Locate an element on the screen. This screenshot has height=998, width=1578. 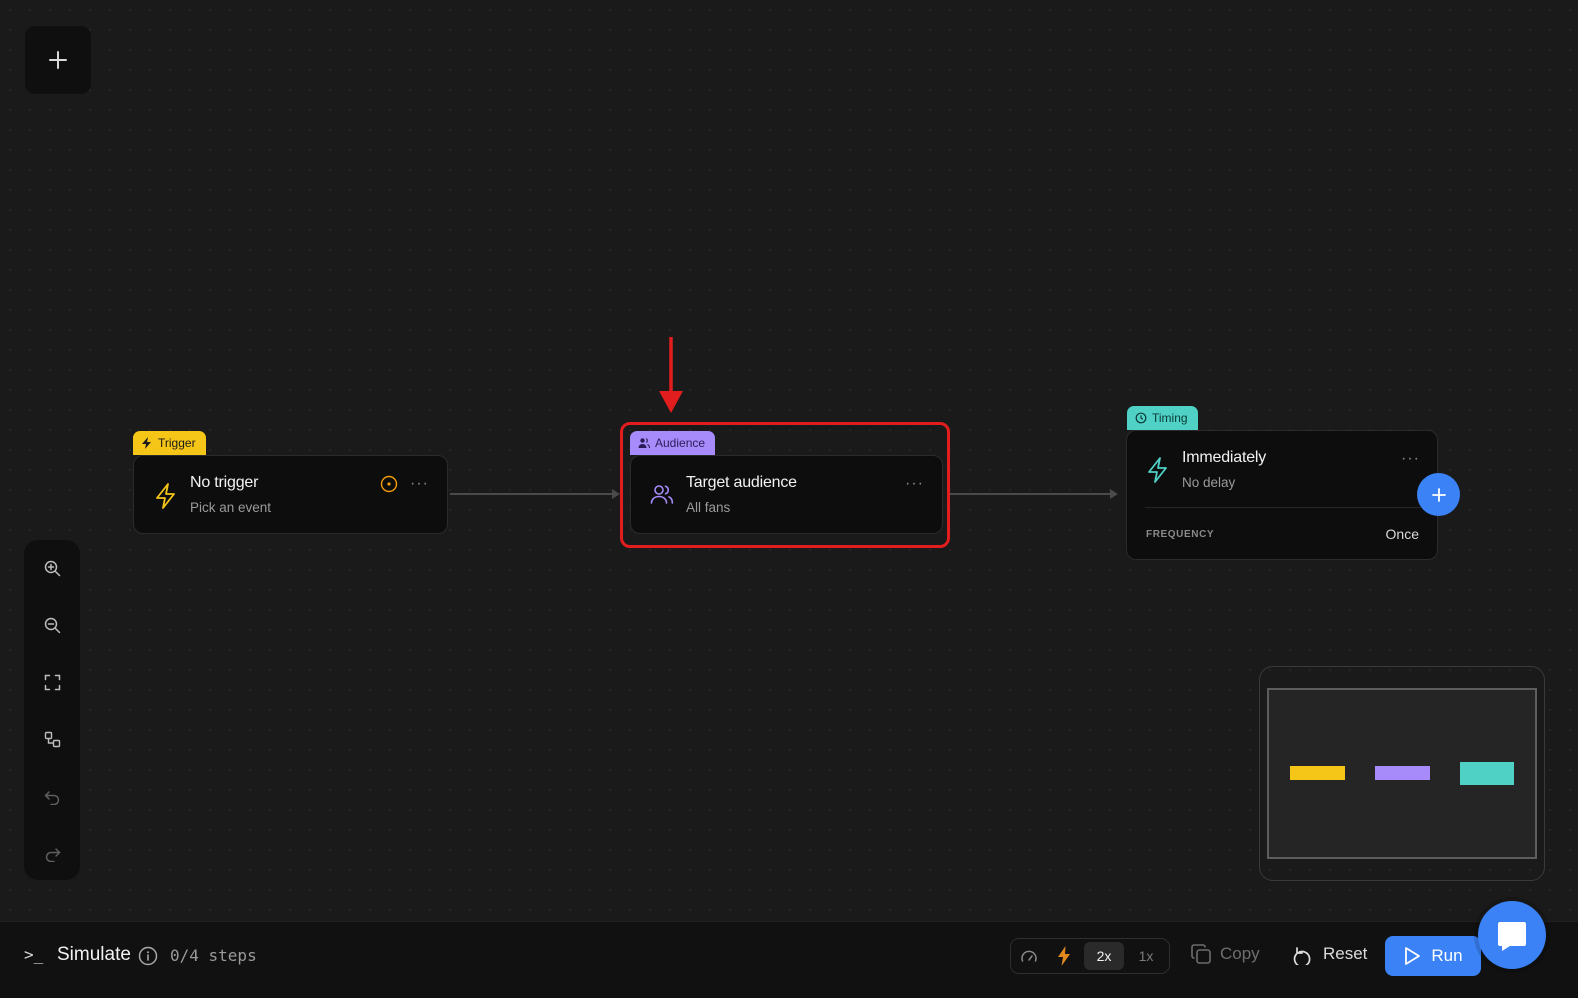
zoom-in-icon is located at coordinates (52, 568).